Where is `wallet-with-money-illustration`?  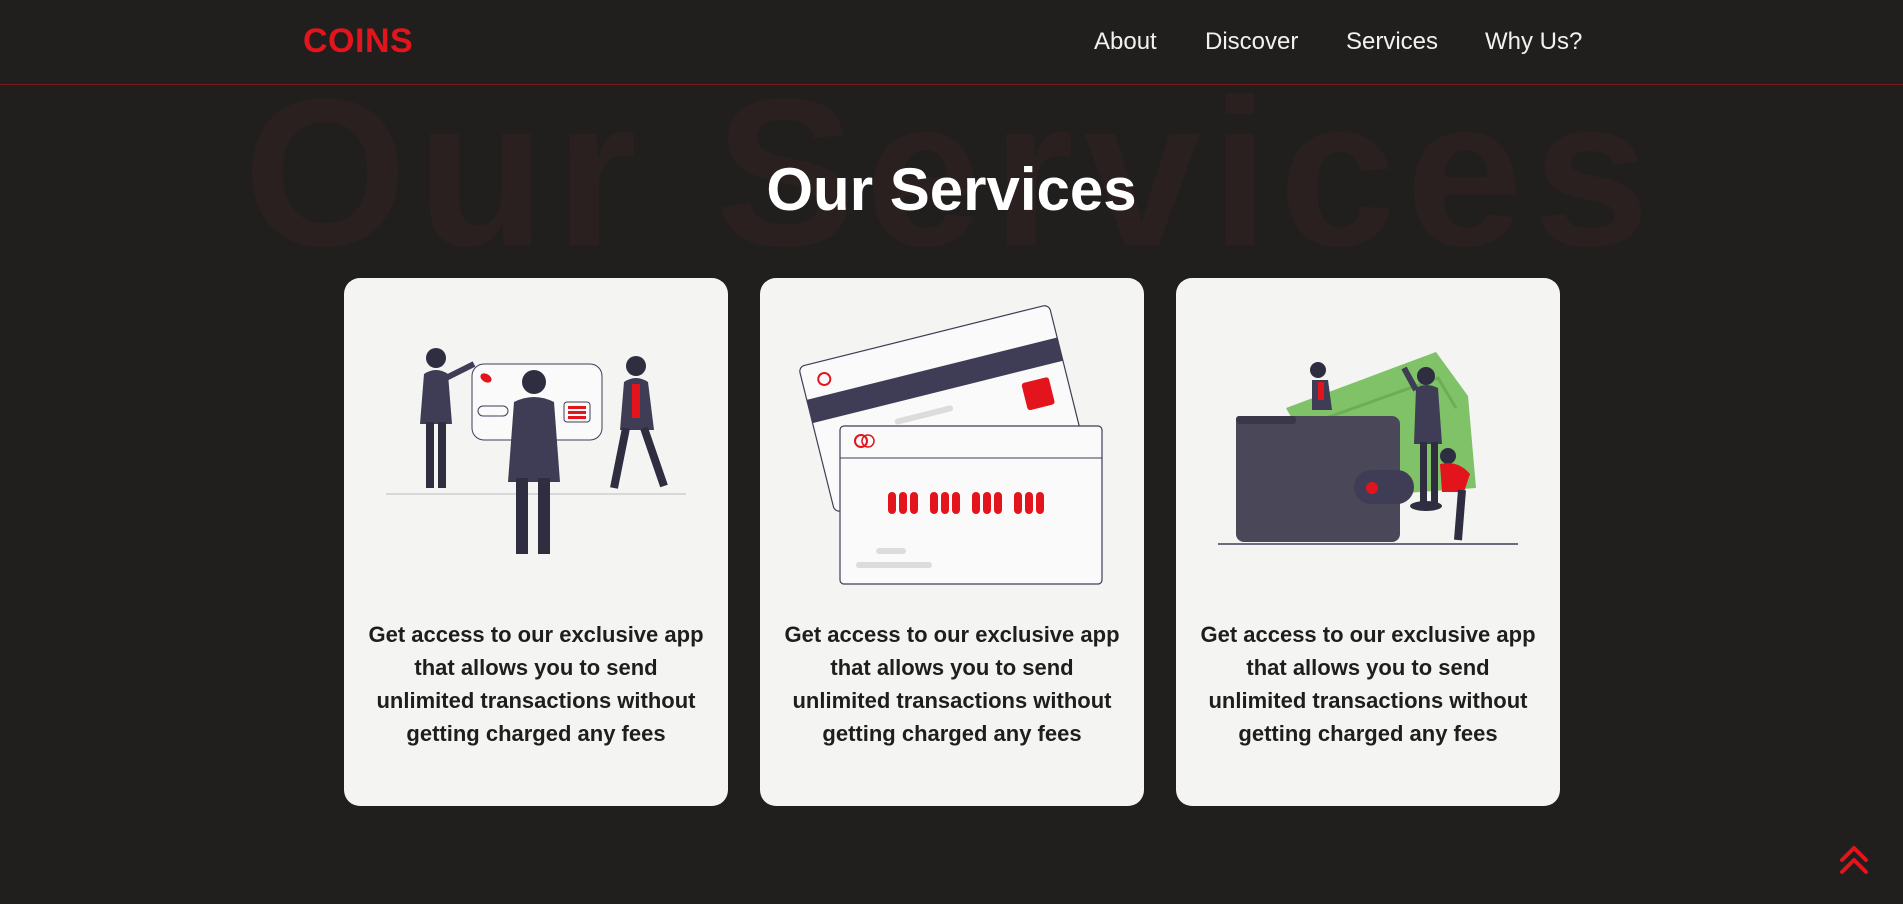
wallet-with-money-illustration is located at coordinates (1368, 448).